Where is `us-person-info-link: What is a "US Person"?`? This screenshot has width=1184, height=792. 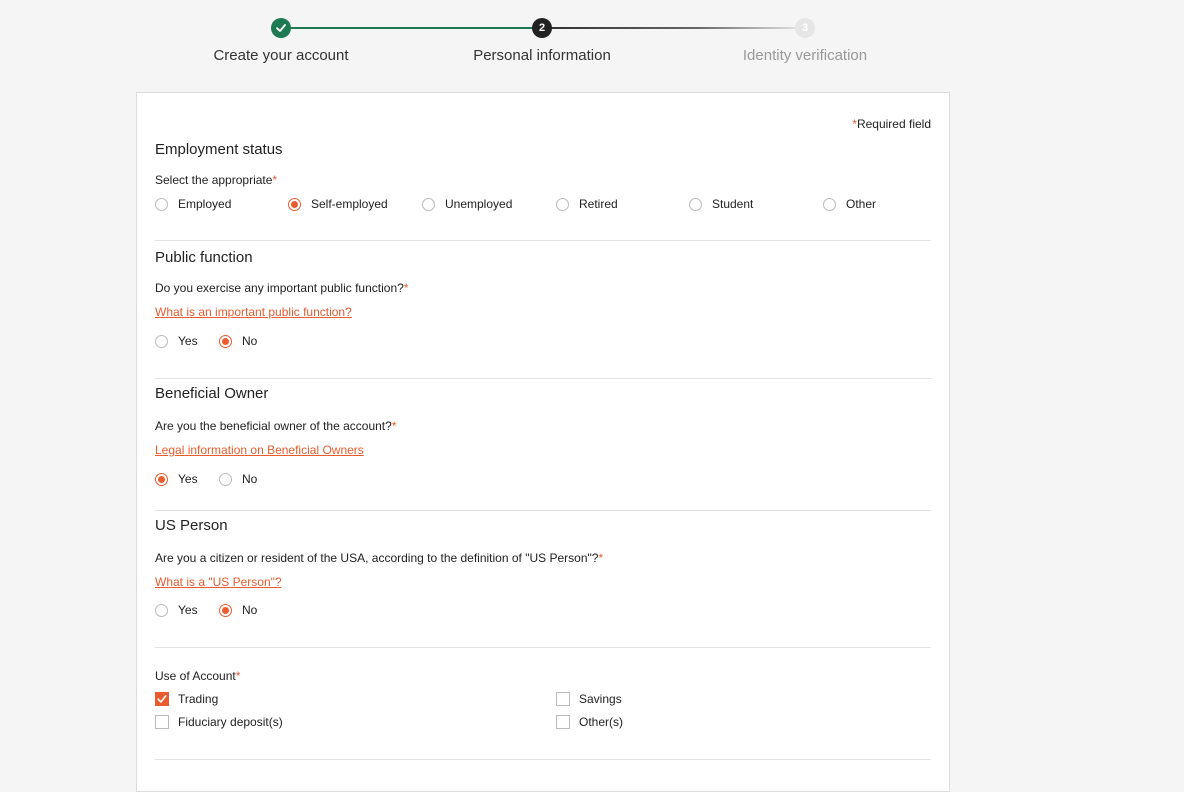 us-person-info-link: What is a "US Person"? is located at coordinates (218, 582).